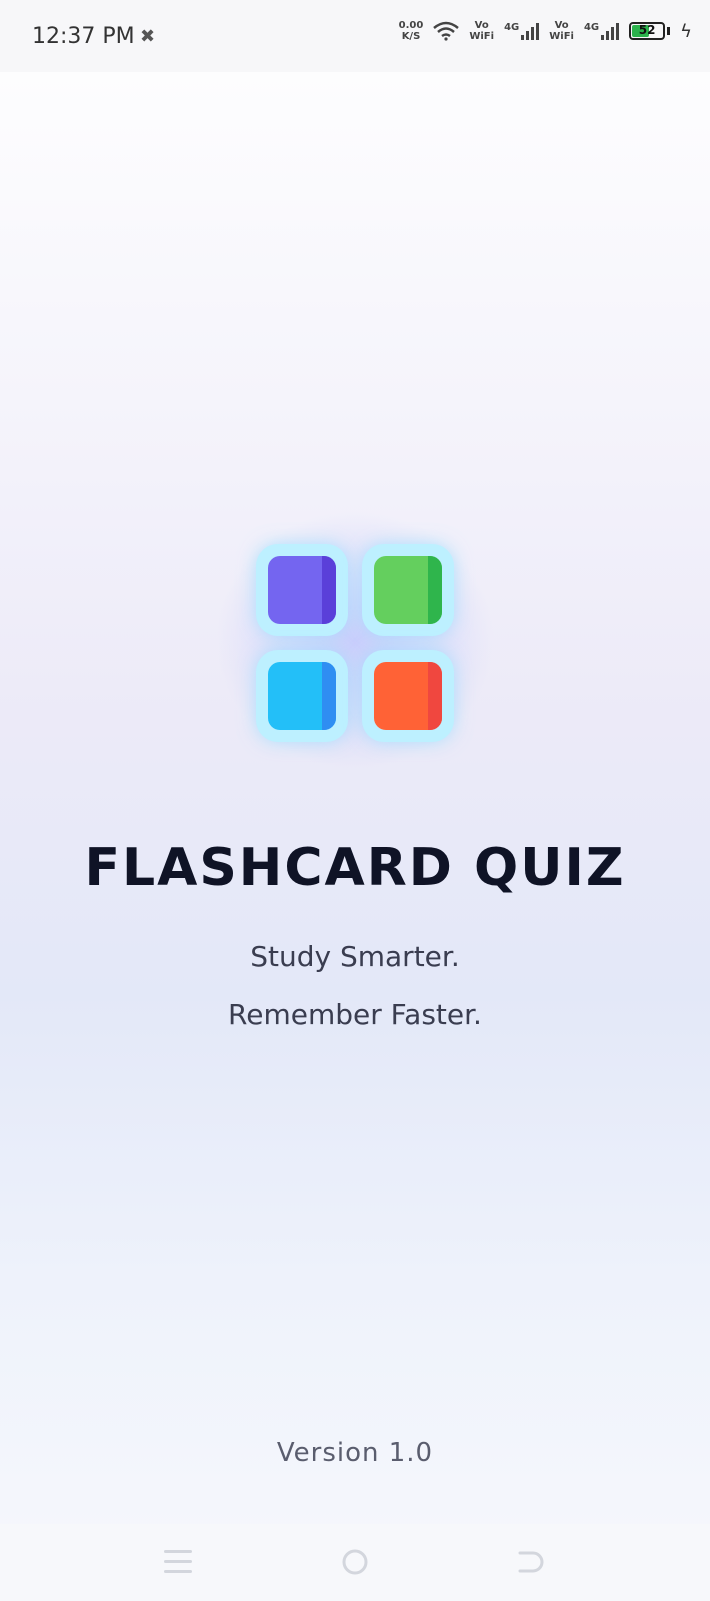 The width and height of the screenshot is (710, 1601). What do you see at coordinates (686, 31) in the screenshot?
I see `charging-icon: ϟ` at bounding box center [686, 31].